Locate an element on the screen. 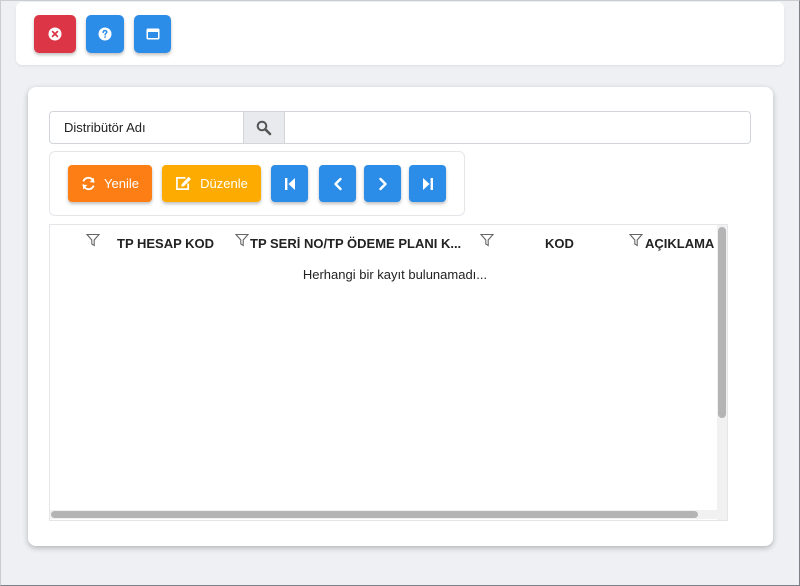 The width and height of the screenshot is (800, 586). edit-label: Düzenle is located at coordinates (224, 183).